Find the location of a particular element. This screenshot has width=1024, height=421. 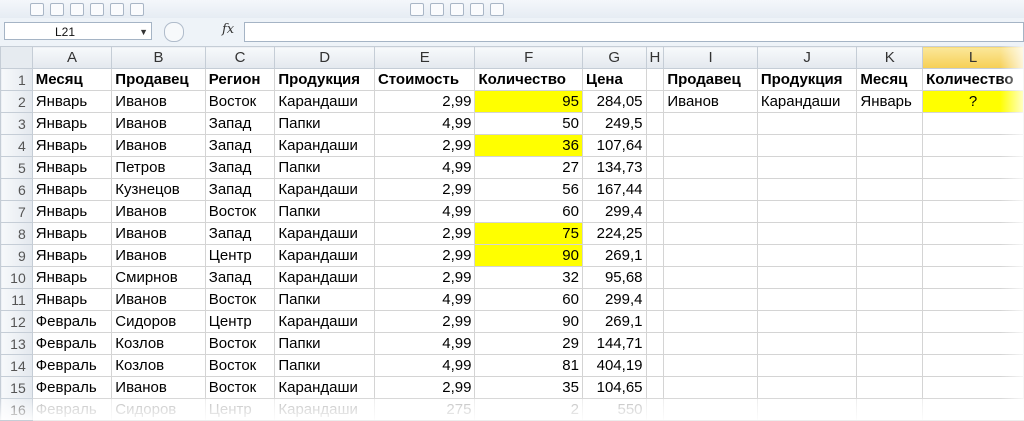

cell-l5 is located at coordinates (973, 167).